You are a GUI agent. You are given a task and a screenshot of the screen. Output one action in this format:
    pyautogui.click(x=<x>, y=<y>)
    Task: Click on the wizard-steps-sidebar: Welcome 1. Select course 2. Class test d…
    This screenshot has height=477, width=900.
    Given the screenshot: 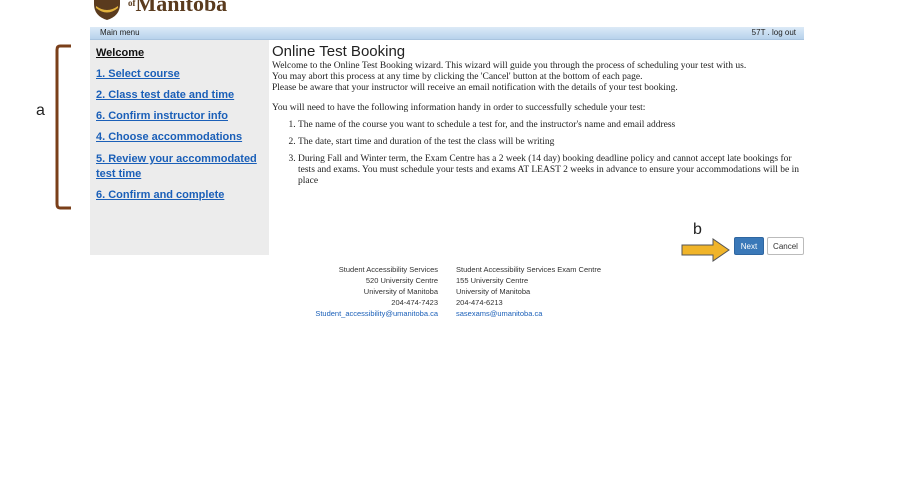 What is the action you would take?
    pyautogui.click(x=179, y=147)
    